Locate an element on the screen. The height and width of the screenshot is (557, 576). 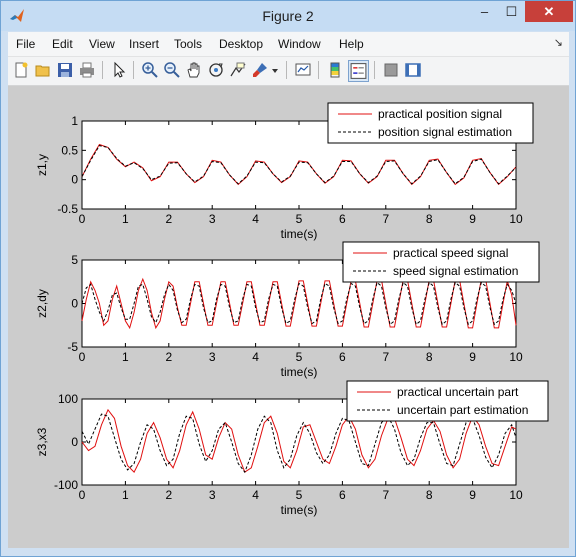
y-tick-label: 100 is located at coordinates (68, 399).